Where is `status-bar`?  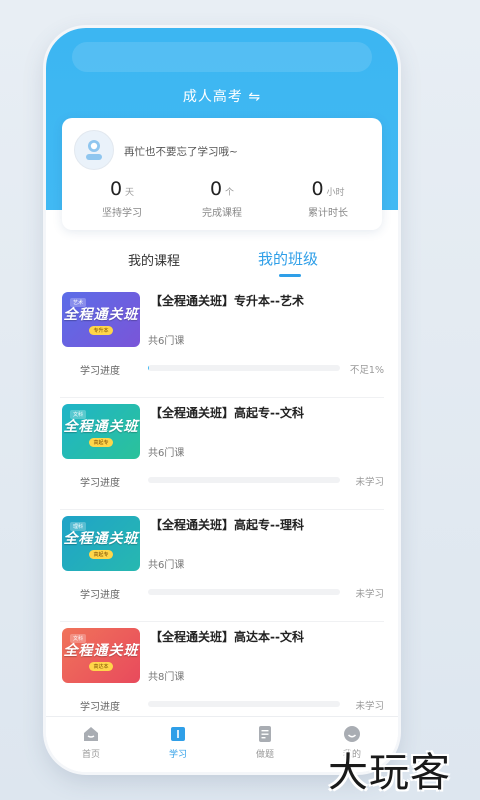
status-bar is located at coordinates (222, 57).